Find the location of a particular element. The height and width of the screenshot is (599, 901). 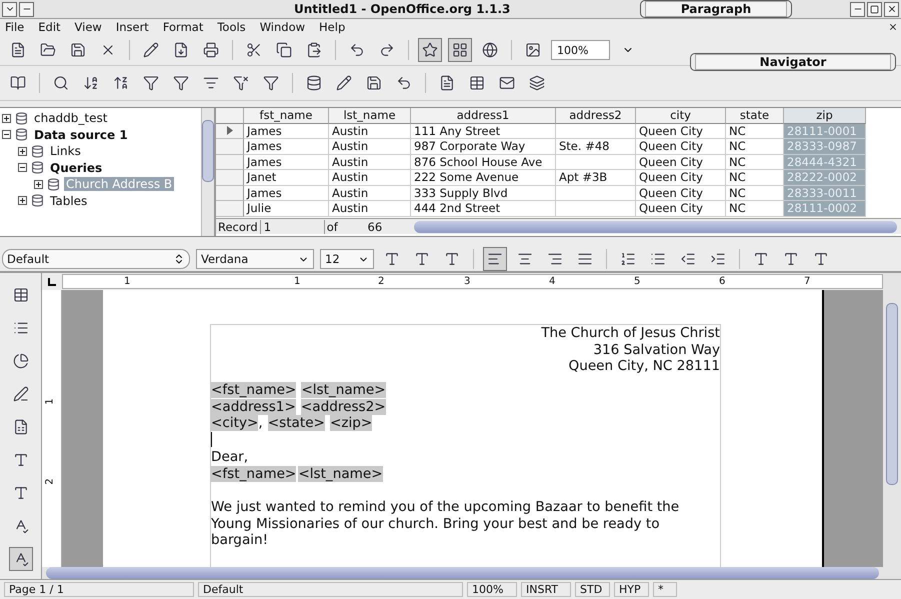

menu-item: Tools is located at coordinates (231, 27).